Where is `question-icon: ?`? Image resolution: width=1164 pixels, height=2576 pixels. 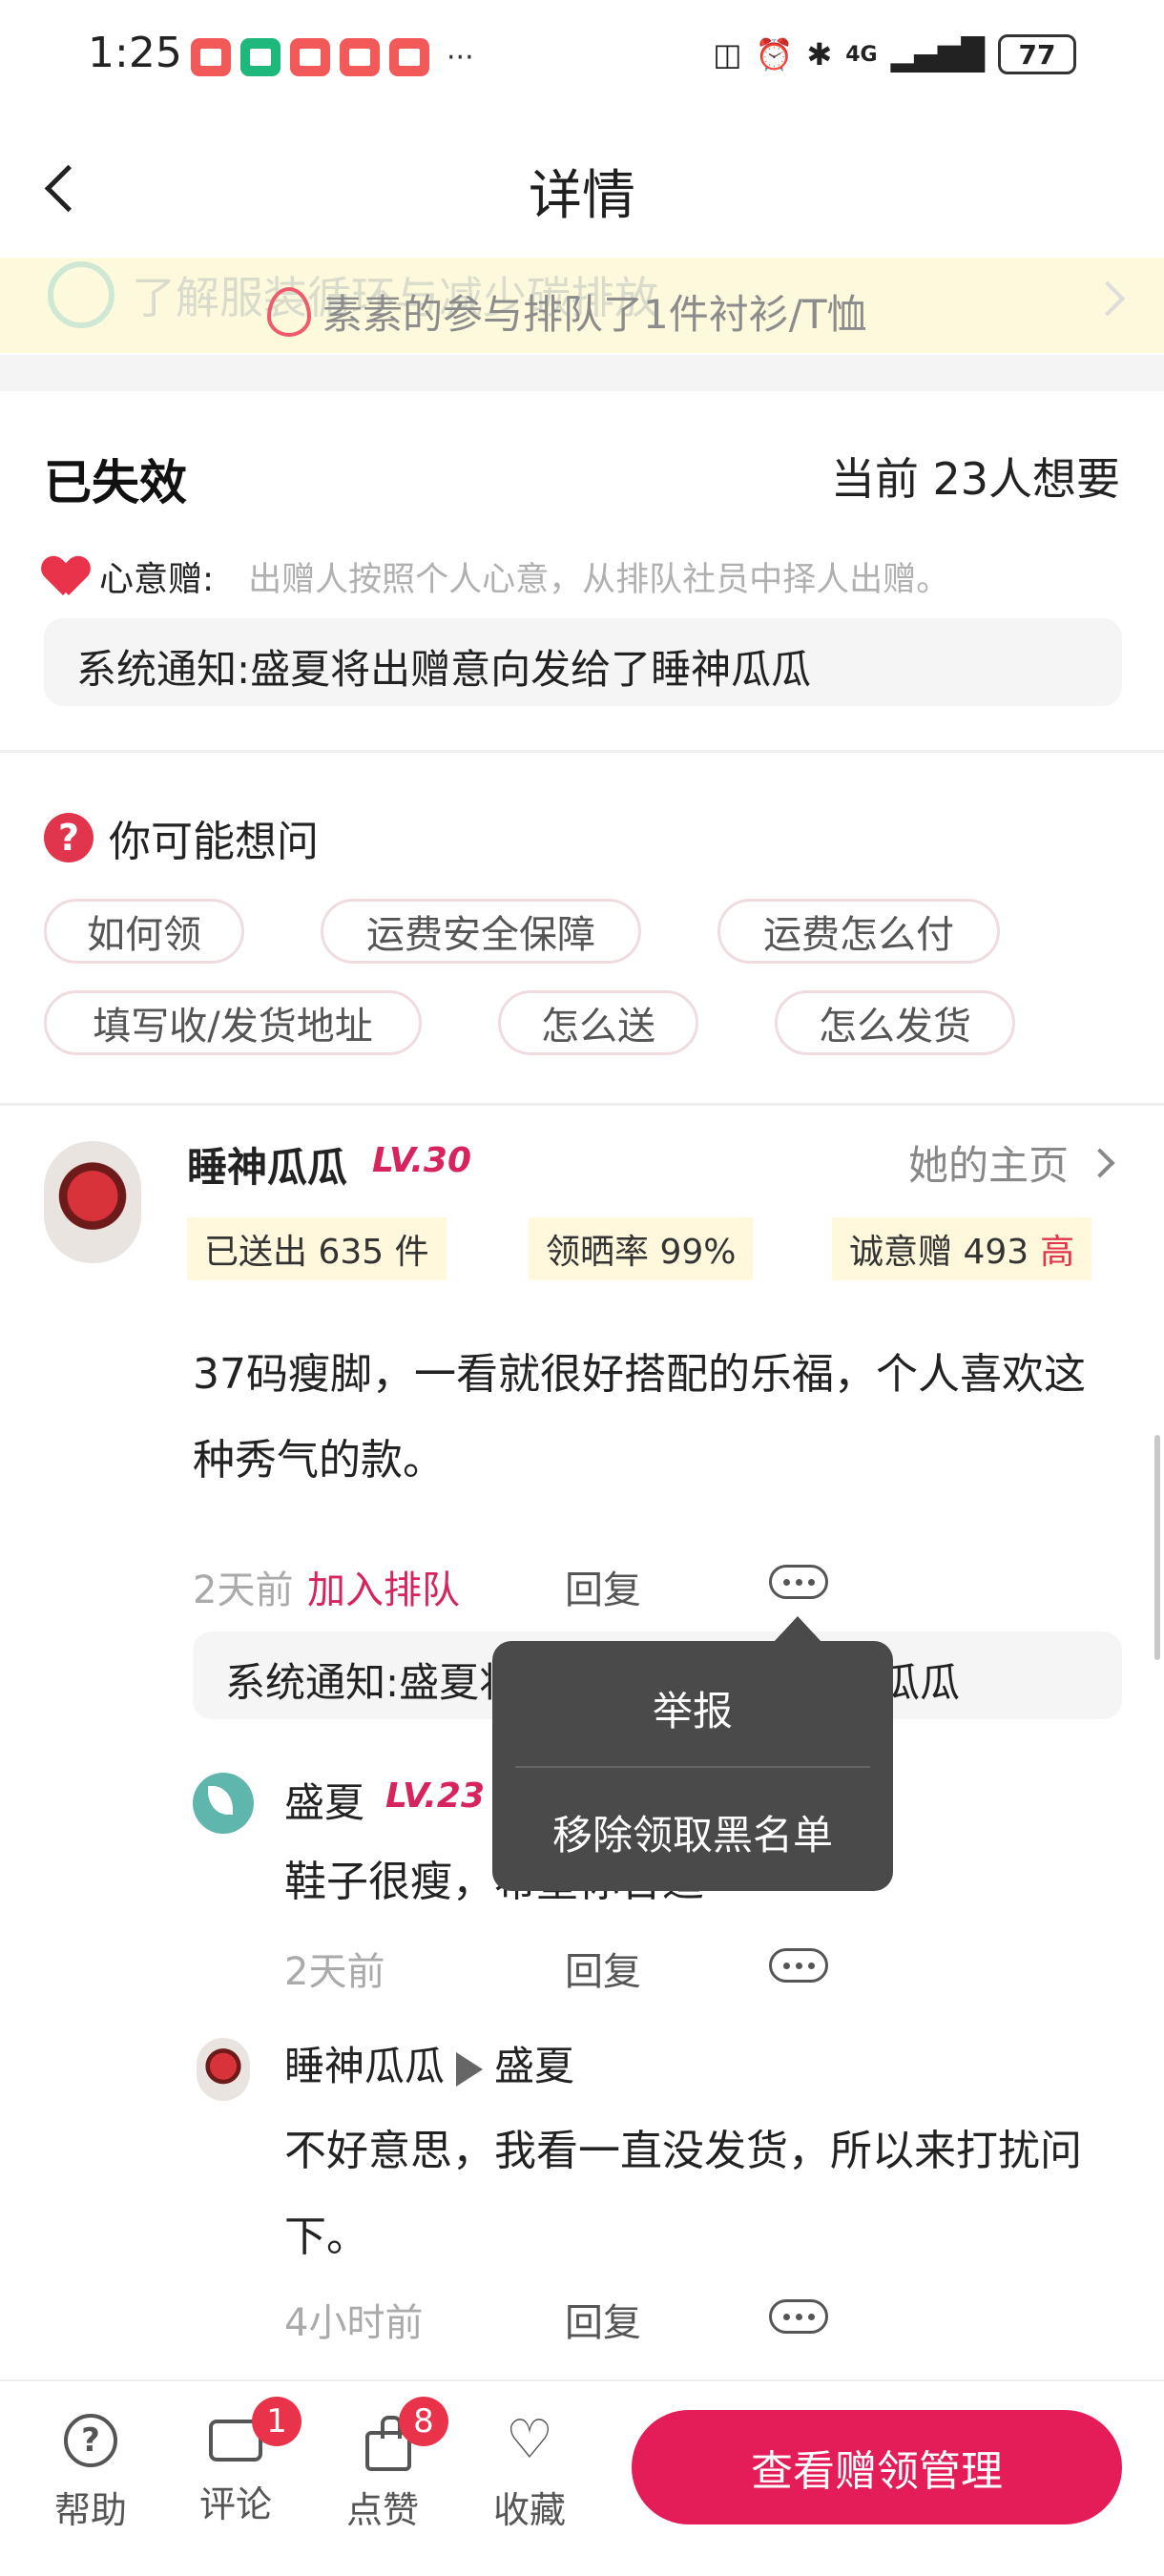 question-icon: ? is located at coordinates (69, 837).